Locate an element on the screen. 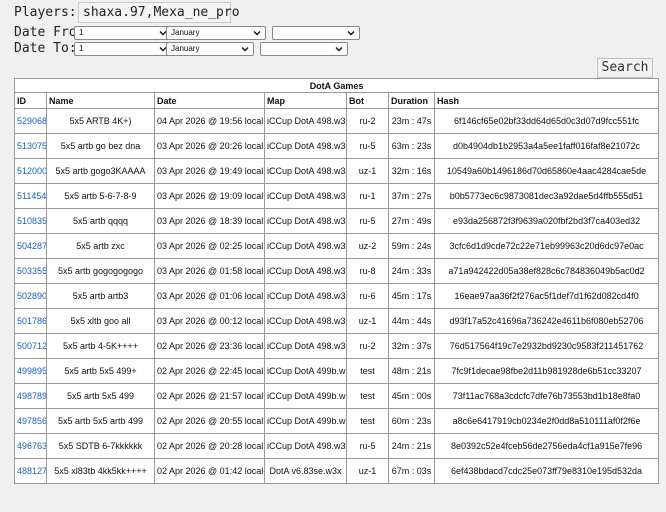  date-from-day-value: 1 is located at coordinates (81, 32).